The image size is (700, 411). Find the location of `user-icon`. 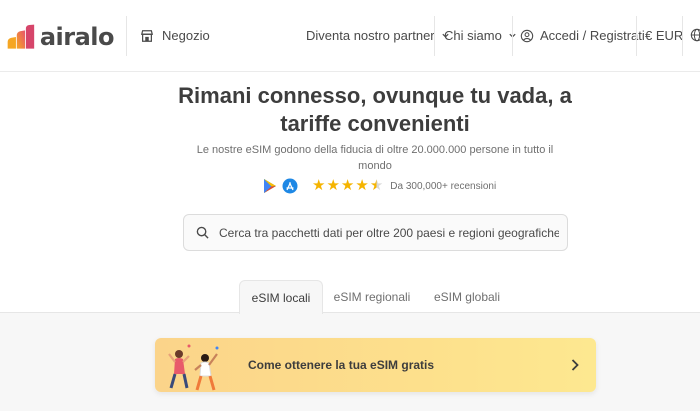

user-icon is located at coordinates (527, 35).